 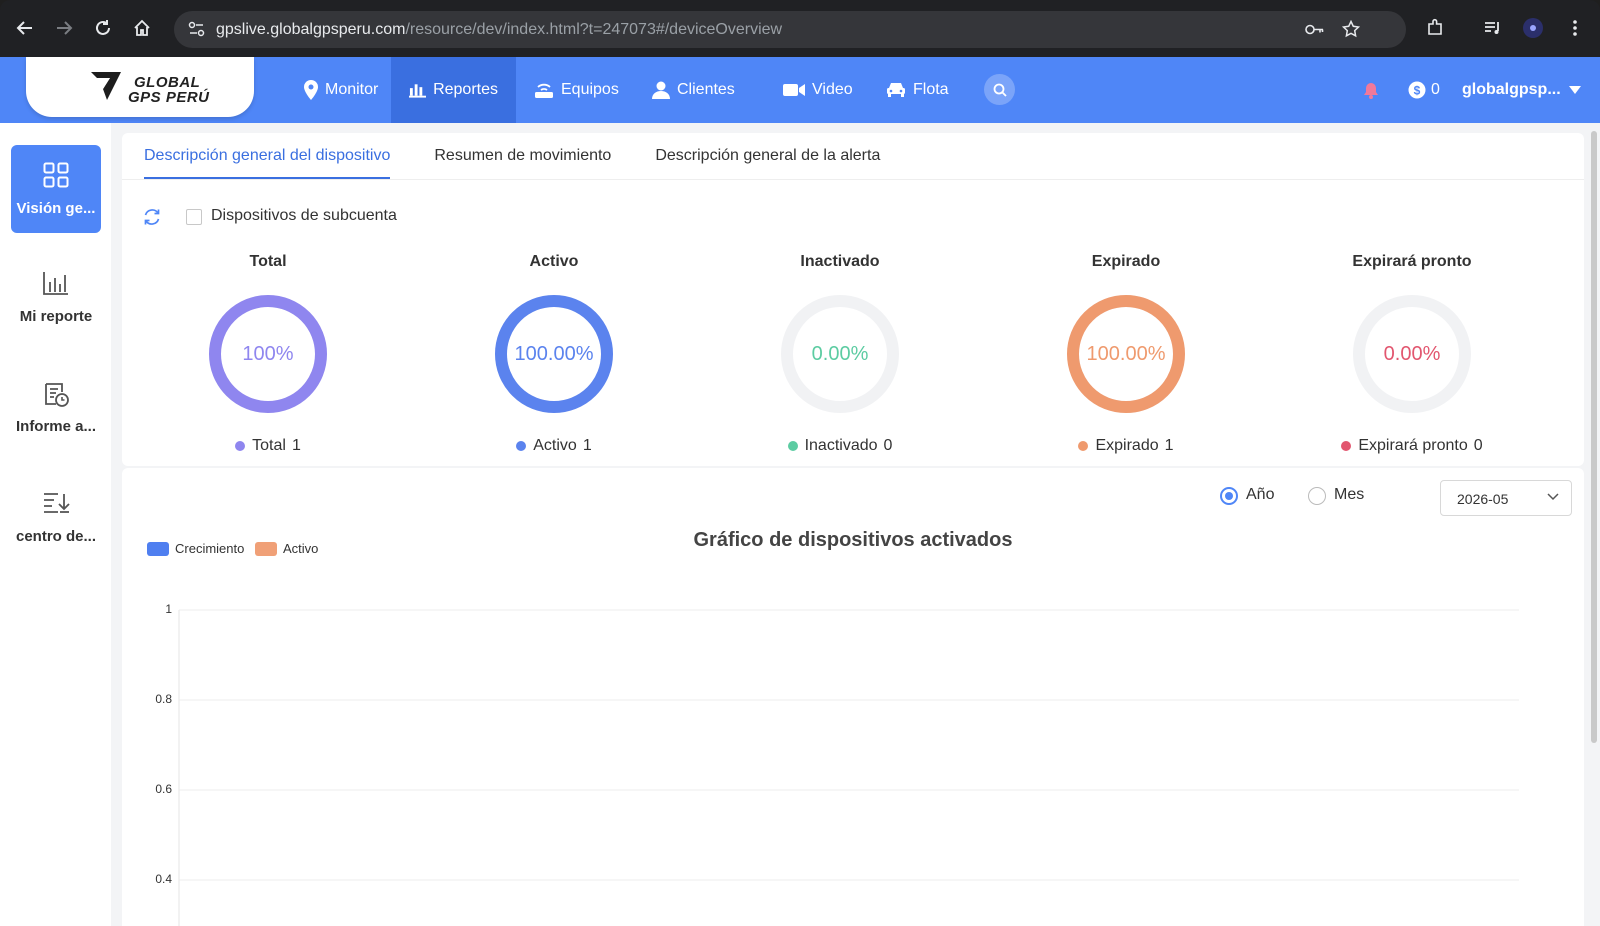 What do you see at coordinates (1575, 28) in the screenshot?
I see `browser-menu-icon` at bounding box center [1575, 28].